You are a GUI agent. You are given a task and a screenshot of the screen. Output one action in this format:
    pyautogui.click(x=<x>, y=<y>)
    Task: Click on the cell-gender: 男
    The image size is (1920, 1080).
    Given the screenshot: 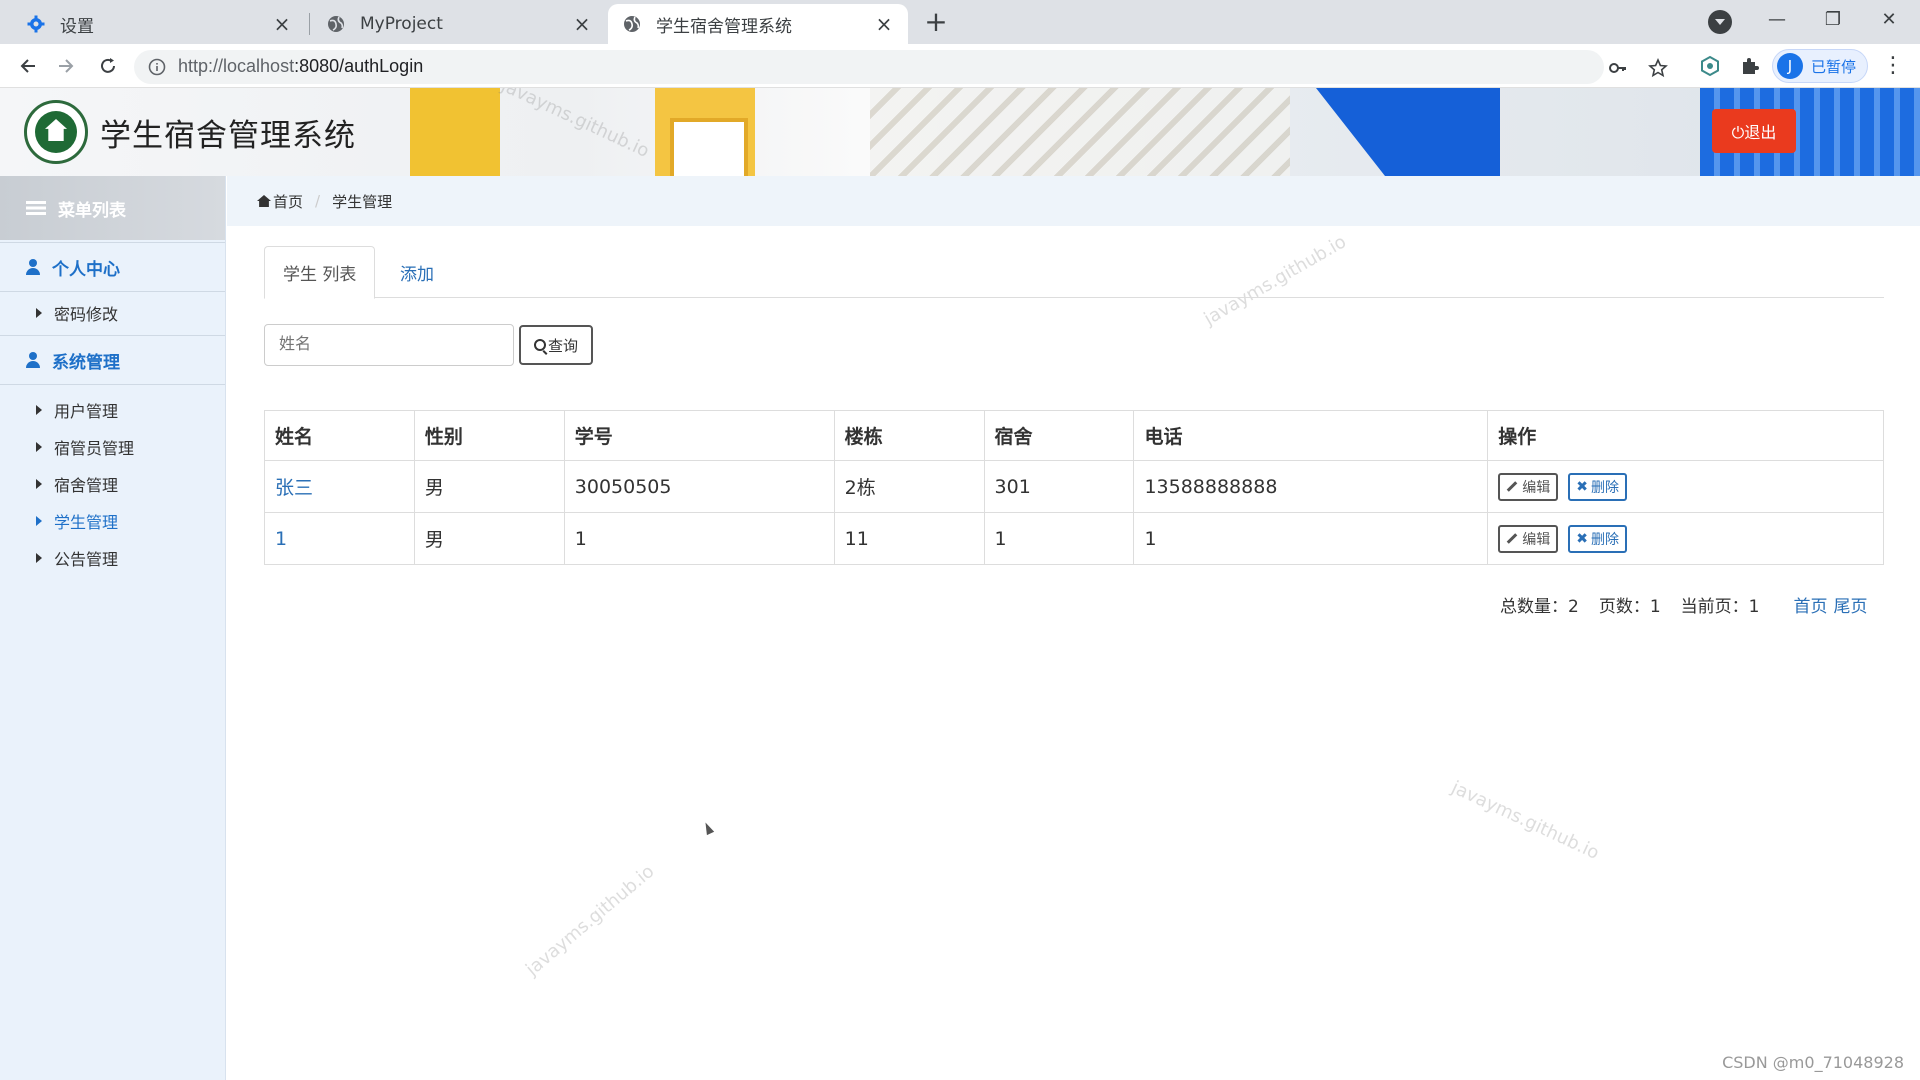 What is the action you would take?
    pyautogui.click(x=489, y=538)
    